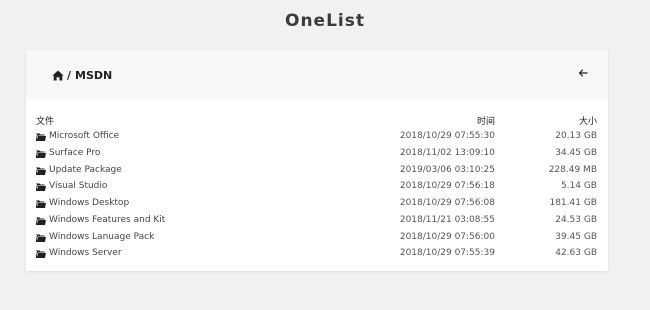  What do you see at coordinates (447, 169) in the screenshot?
I see `file-time: 2019/03/06 03:10:25` at bounding box center [447, 169].